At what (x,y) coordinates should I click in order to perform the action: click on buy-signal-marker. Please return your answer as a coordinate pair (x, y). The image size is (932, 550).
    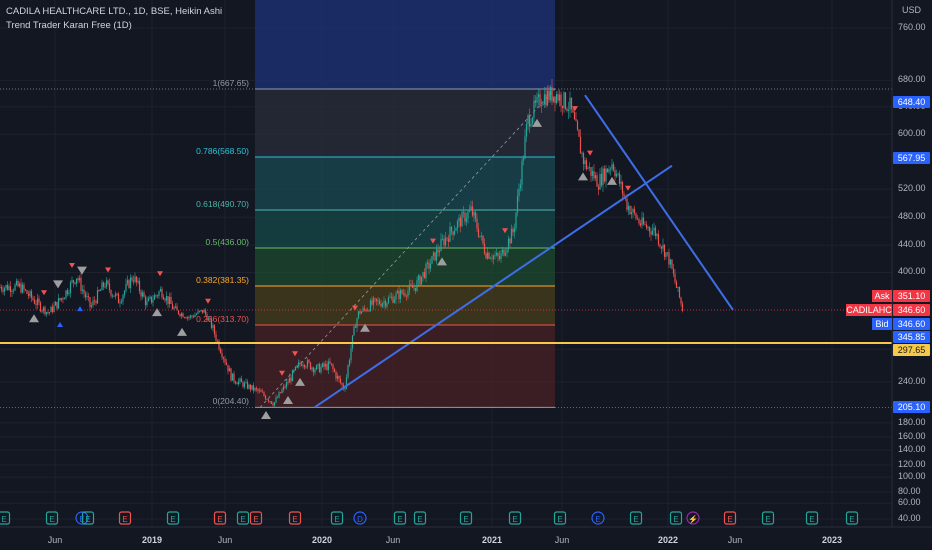
    Looking at the image, I should click on (157, 312).